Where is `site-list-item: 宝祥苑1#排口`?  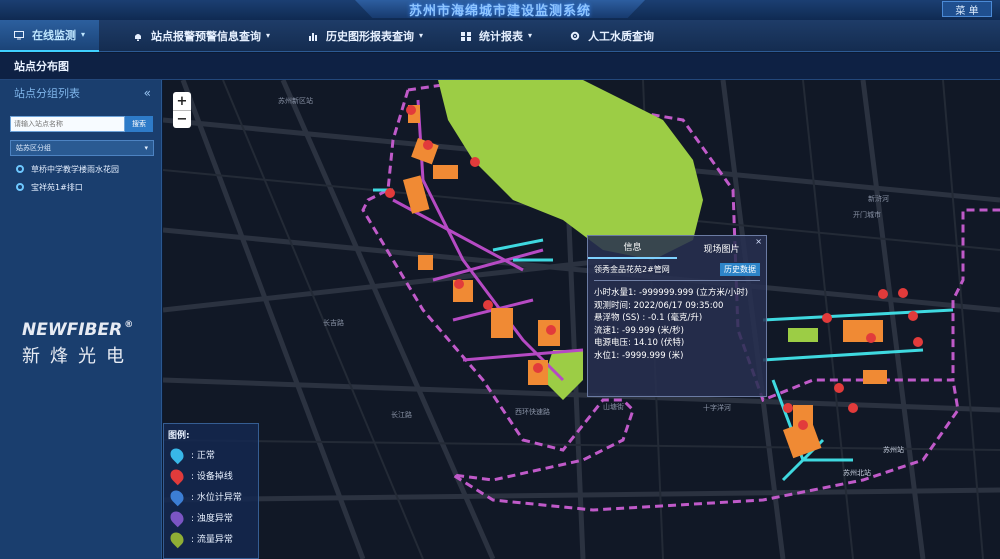 site-list-item: 宝祥苑1#排口 is located at coordinates (80, 187).